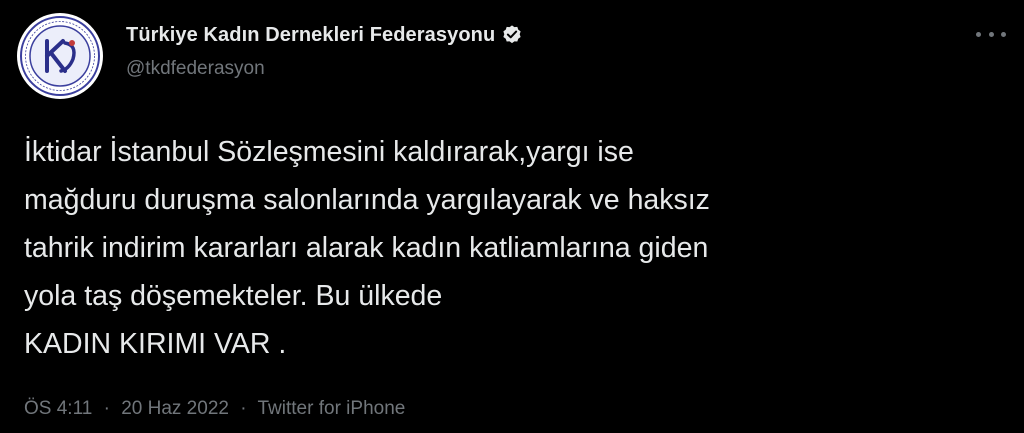 The width and height of the screenshot is (1024, 433). Describe the element at coordinates (233, 296) in the screenshot. I see `tweet-text-line: yola taş döşemekteler. Bu ülkede` at that location.